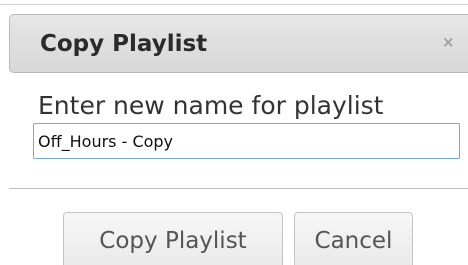 The width and height of the screenshot is (468, 265). What do you see at coordinates (353, 238) in the screenshot?
I see `cancel-button: Cancel` at bounding box center [353, 238].